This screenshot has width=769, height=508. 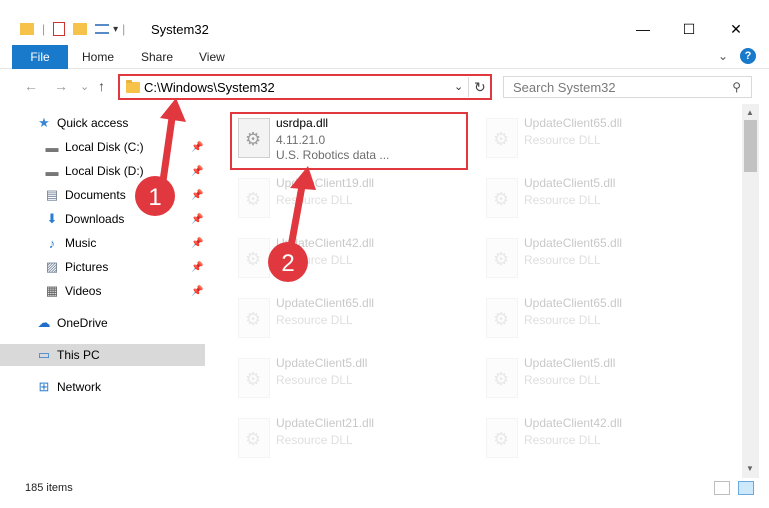 I want to click on step-2-number: 2, so click(x=287, y=263).